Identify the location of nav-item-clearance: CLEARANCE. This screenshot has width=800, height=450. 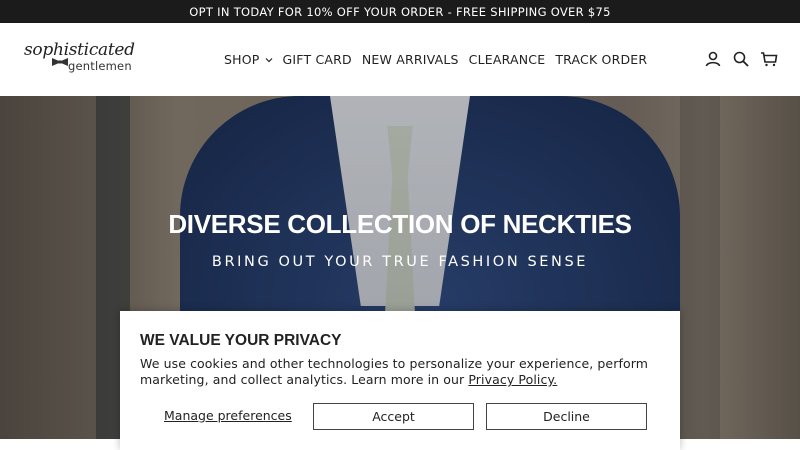
(507, 59).